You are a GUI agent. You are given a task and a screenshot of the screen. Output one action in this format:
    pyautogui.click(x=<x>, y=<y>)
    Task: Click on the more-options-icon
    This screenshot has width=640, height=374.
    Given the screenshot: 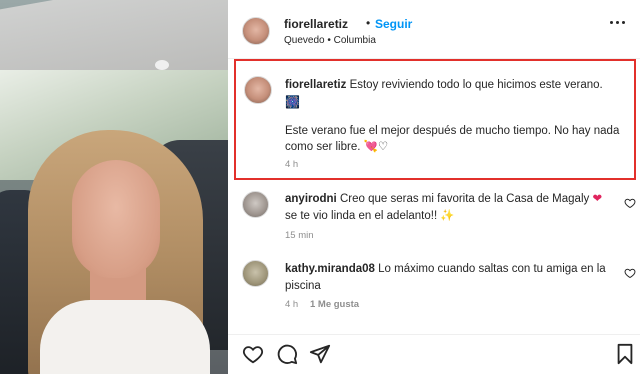 What is the action you would take?
    pyautogui.click(x=618, y=22)
    